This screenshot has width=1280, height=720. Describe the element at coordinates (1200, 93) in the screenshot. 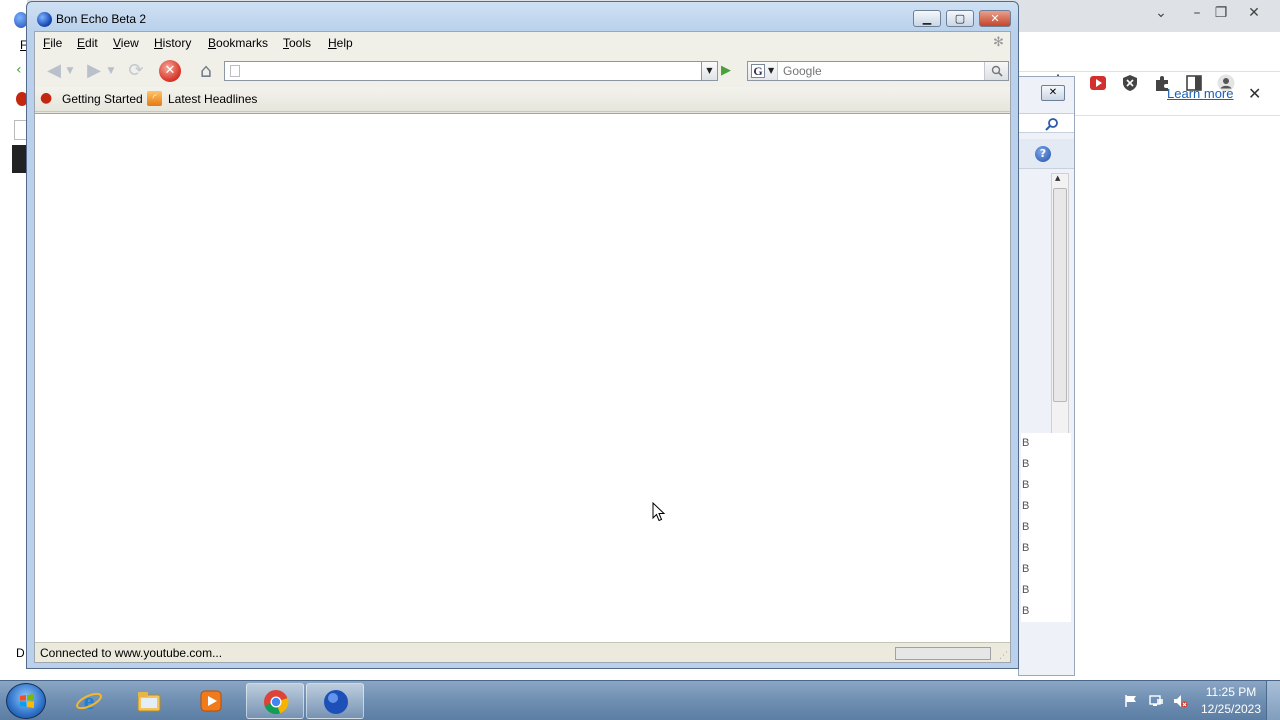

I see `learn-more-link: Learn more` at that location.